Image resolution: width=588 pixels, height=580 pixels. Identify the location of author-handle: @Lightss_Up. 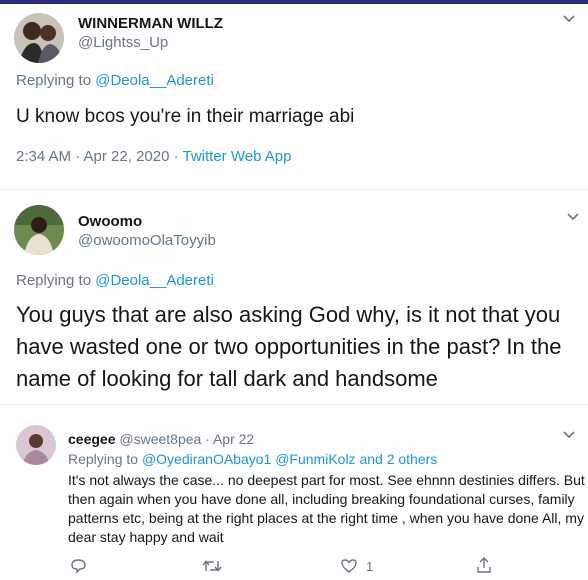
(123, 42).